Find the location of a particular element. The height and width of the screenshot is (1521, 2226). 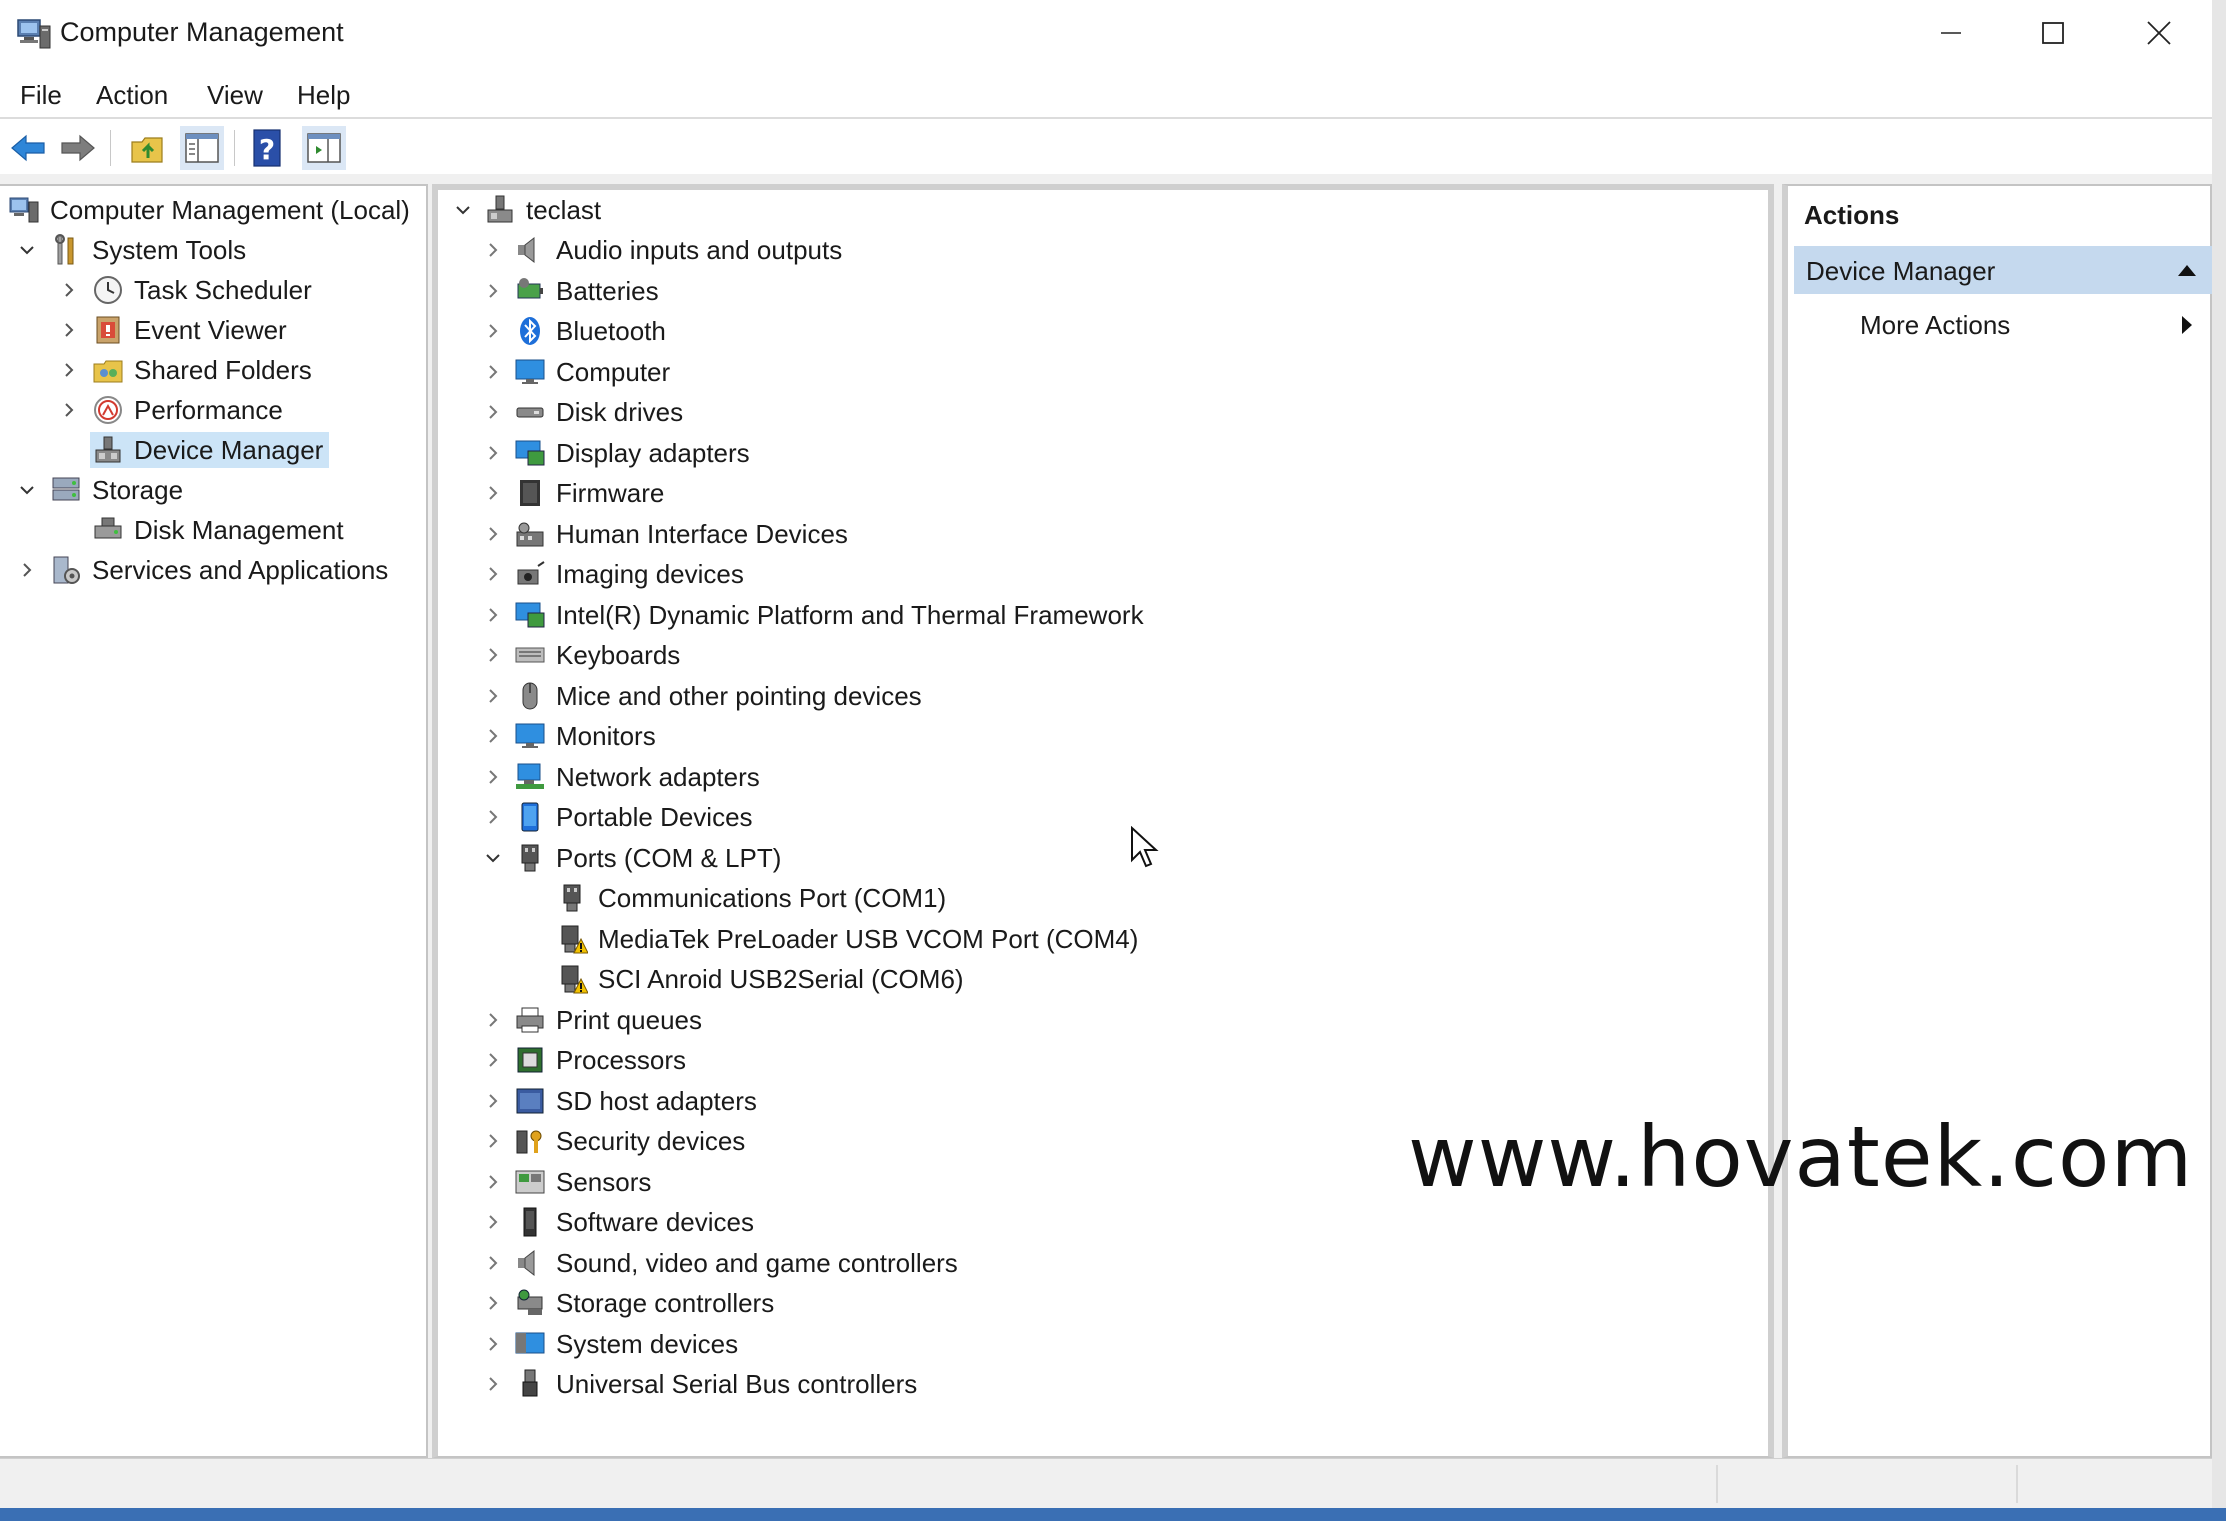

tree-item-services-applications: Services and Applications is located at coordinates (205, 570).